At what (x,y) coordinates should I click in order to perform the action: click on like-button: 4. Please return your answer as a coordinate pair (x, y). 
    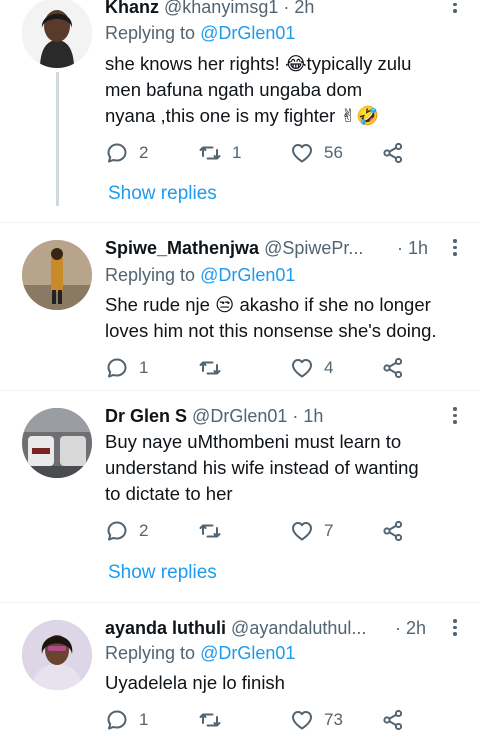
    Looking at the image, I should click on (311, 368).